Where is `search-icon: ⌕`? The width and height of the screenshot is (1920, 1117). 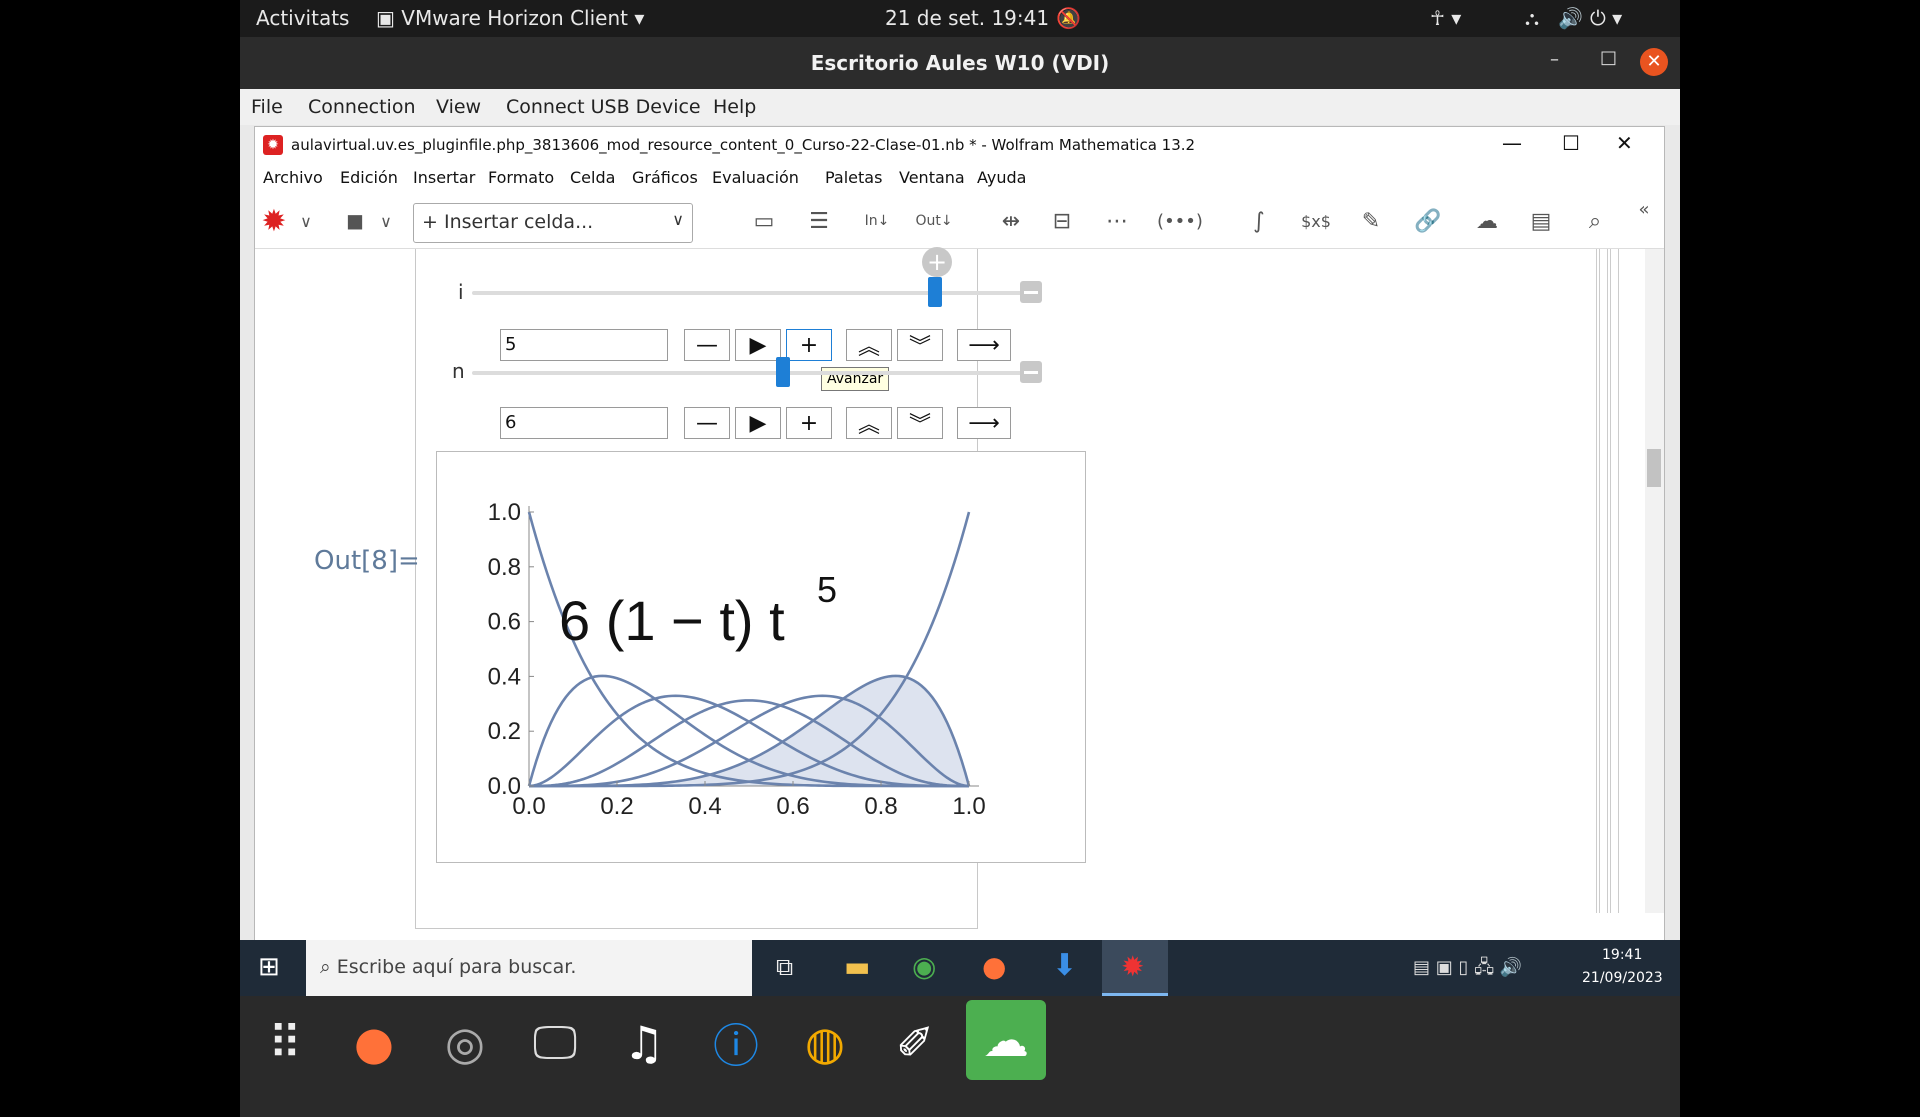
search-icon: ⌕ is located at coordinates (1595, 221).